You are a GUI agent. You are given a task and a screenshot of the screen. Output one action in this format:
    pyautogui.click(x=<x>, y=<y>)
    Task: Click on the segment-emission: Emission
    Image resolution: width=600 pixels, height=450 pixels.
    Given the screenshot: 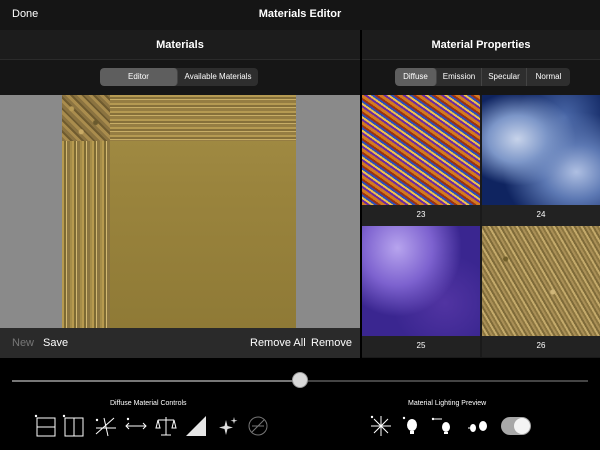 What is the action you would take?
    pyautogui.click(x=459, y=77)
    